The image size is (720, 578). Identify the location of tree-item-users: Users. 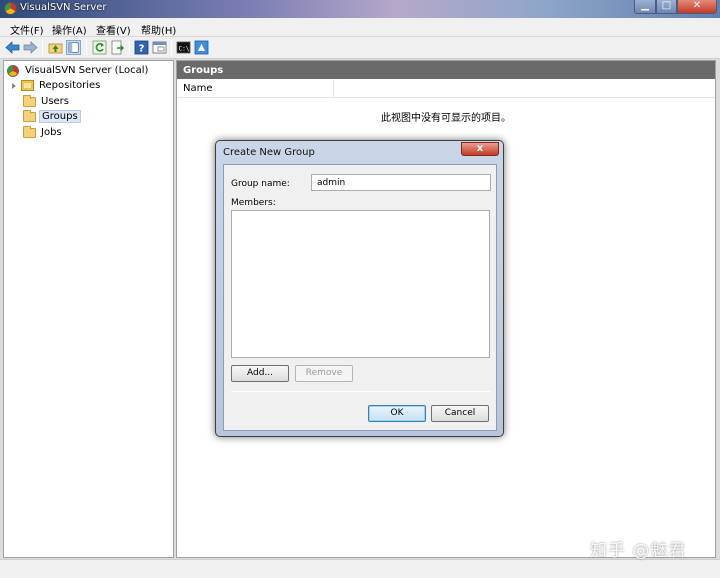
(47, 101).